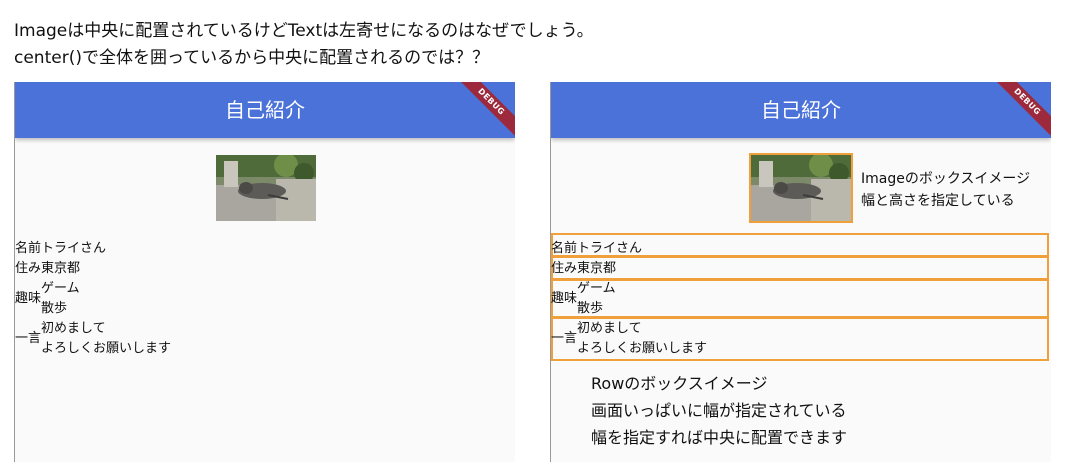 The image size is (1069, 471). What do you see at coordinates (801, 188) in the screenshot?
I see `cat-photo-highlighted` at bounding box center [801, 188].